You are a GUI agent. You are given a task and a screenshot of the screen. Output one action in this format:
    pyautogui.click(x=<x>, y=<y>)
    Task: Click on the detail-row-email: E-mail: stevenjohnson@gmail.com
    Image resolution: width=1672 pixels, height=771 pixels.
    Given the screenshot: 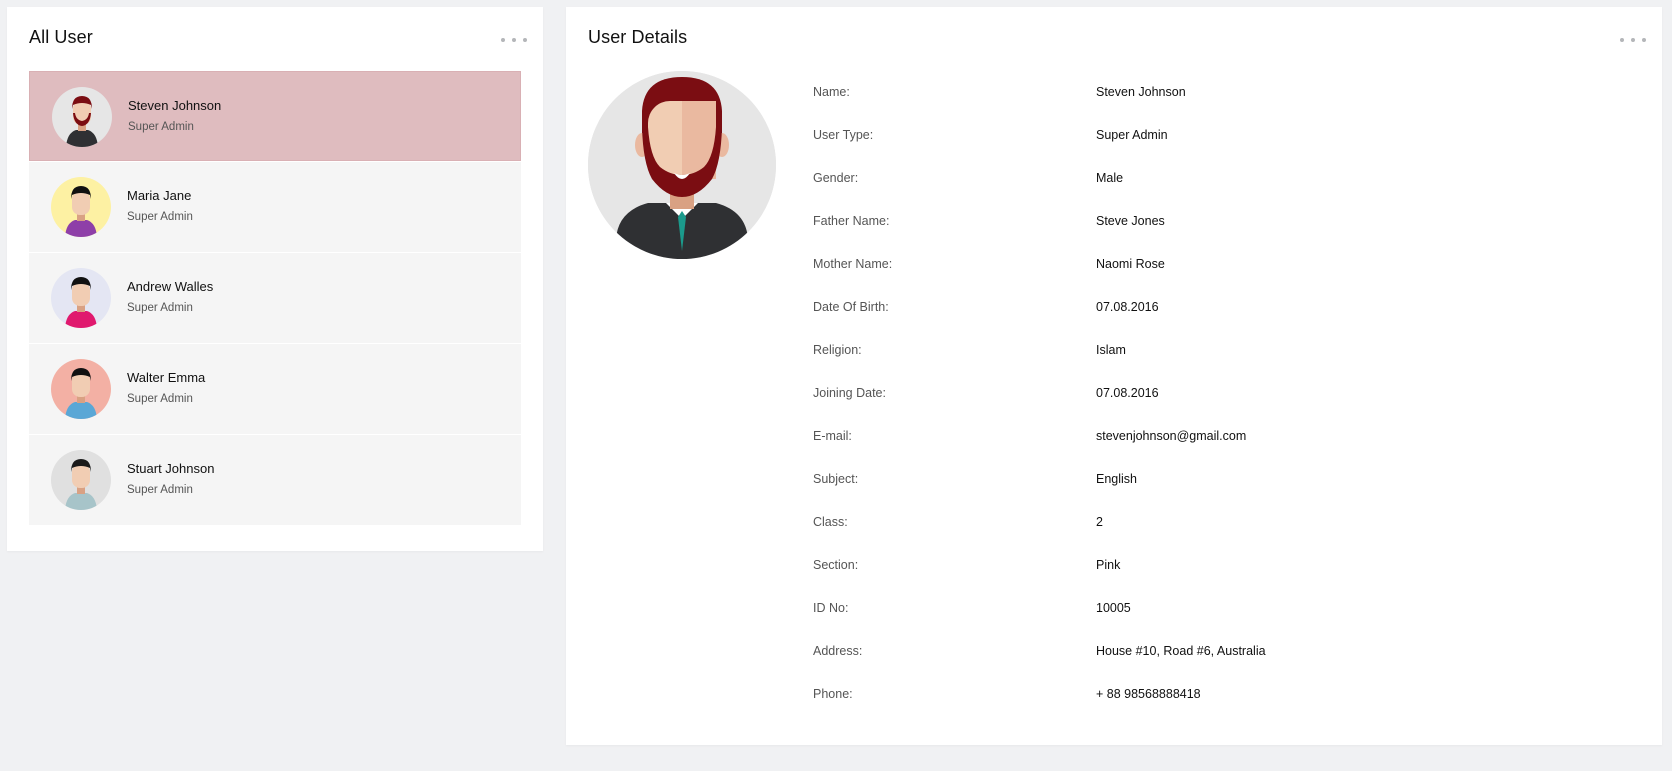 What is the action you would take?
    pyautogui.click(x=1223, y=442)
    